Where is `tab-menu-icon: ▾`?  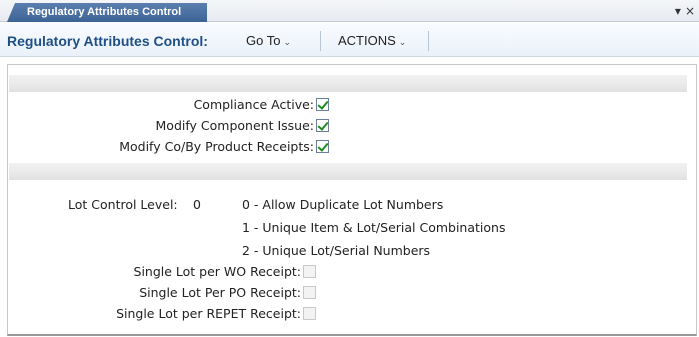
tab-menu-icon: ▾ is located at coordinates (678, 11).